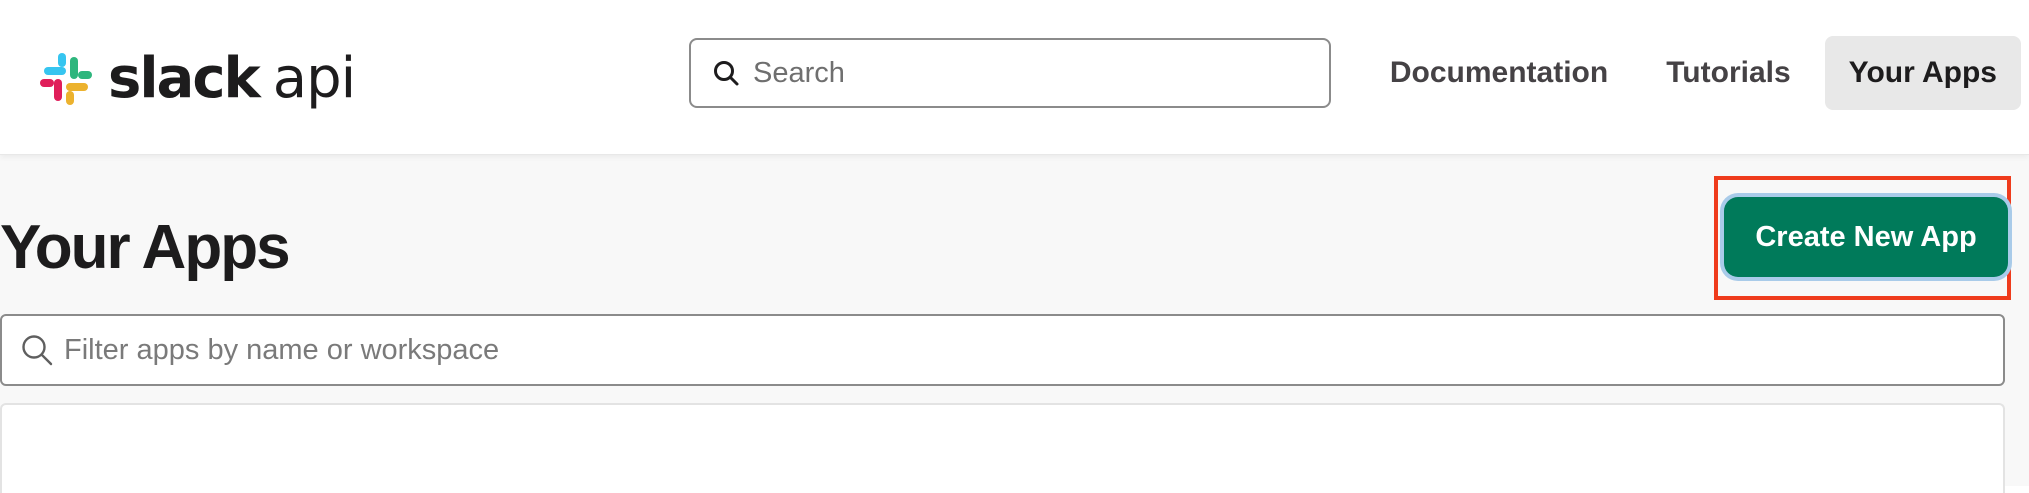 This screenshot has width=2029, height=493. Describe the element at coordinates (1014, 350) in the screenshot. I see `filter-input` at that location.